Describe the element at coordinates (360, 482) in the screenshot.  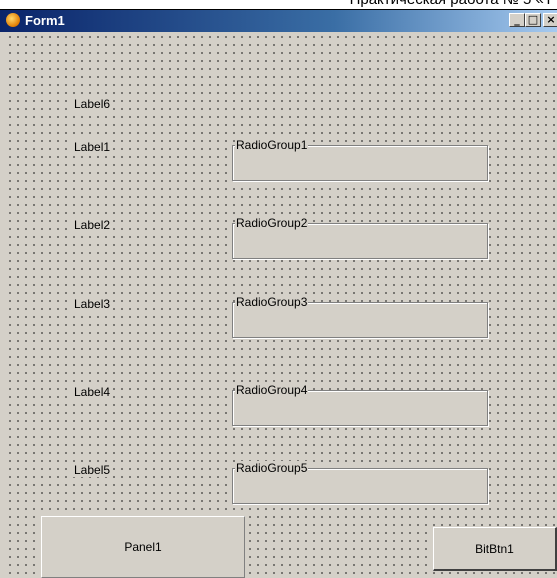
I see `radio-group-5: RadioGroup5` at that location.